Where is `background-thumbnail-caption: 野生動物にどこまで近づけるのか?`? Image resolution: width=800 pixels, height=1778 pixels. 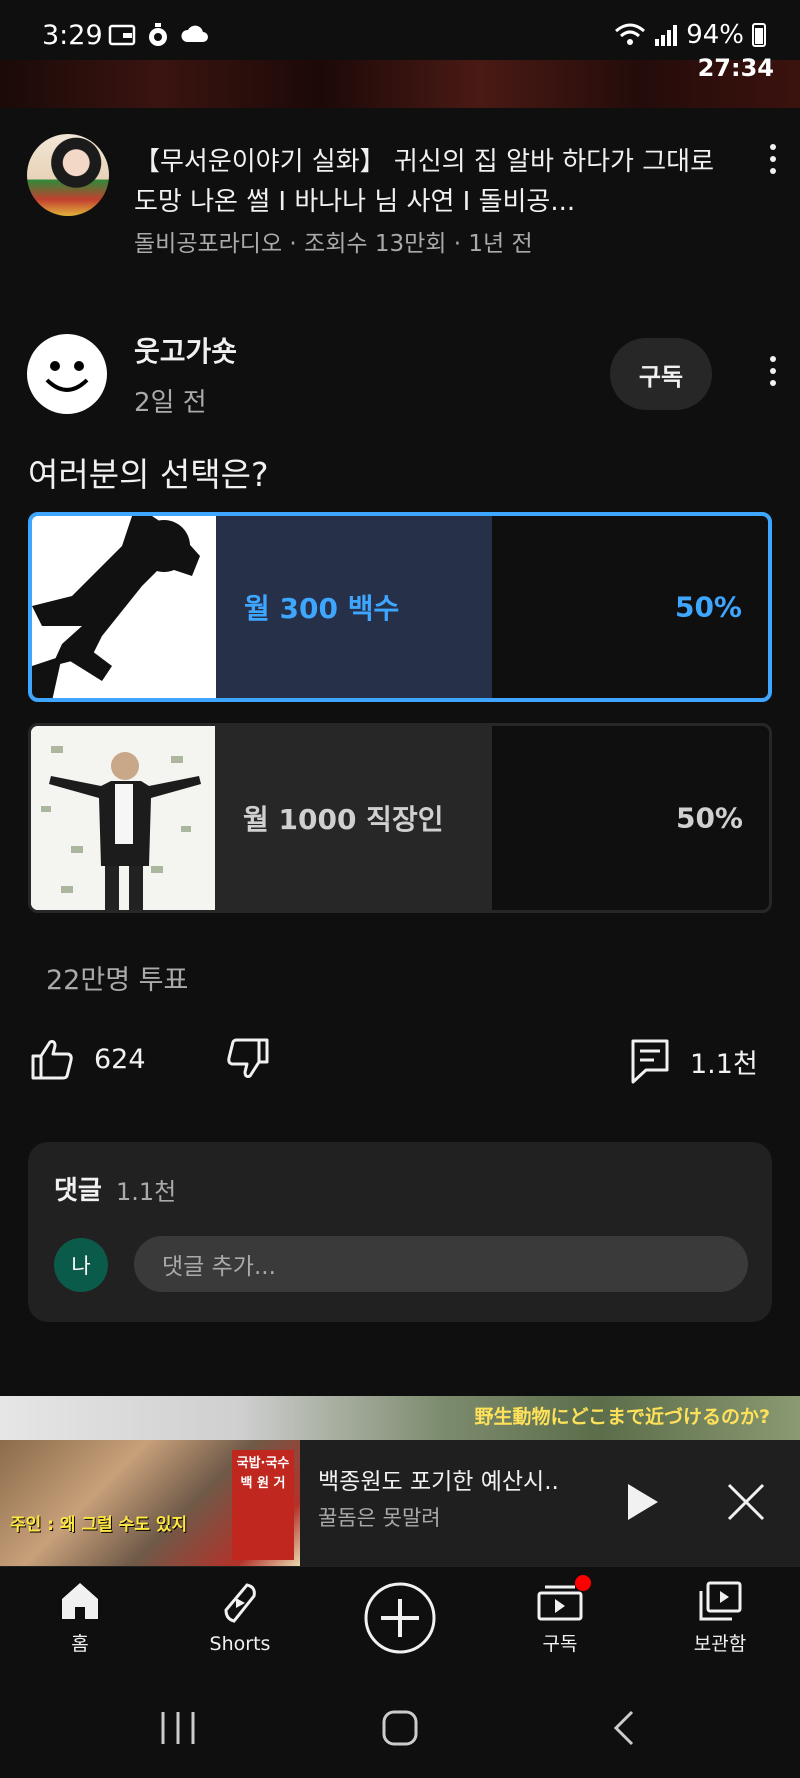
background-thumbnail-caption: 野生動物にどこまで近づけるのか? is located at coordinates (622, 1417).